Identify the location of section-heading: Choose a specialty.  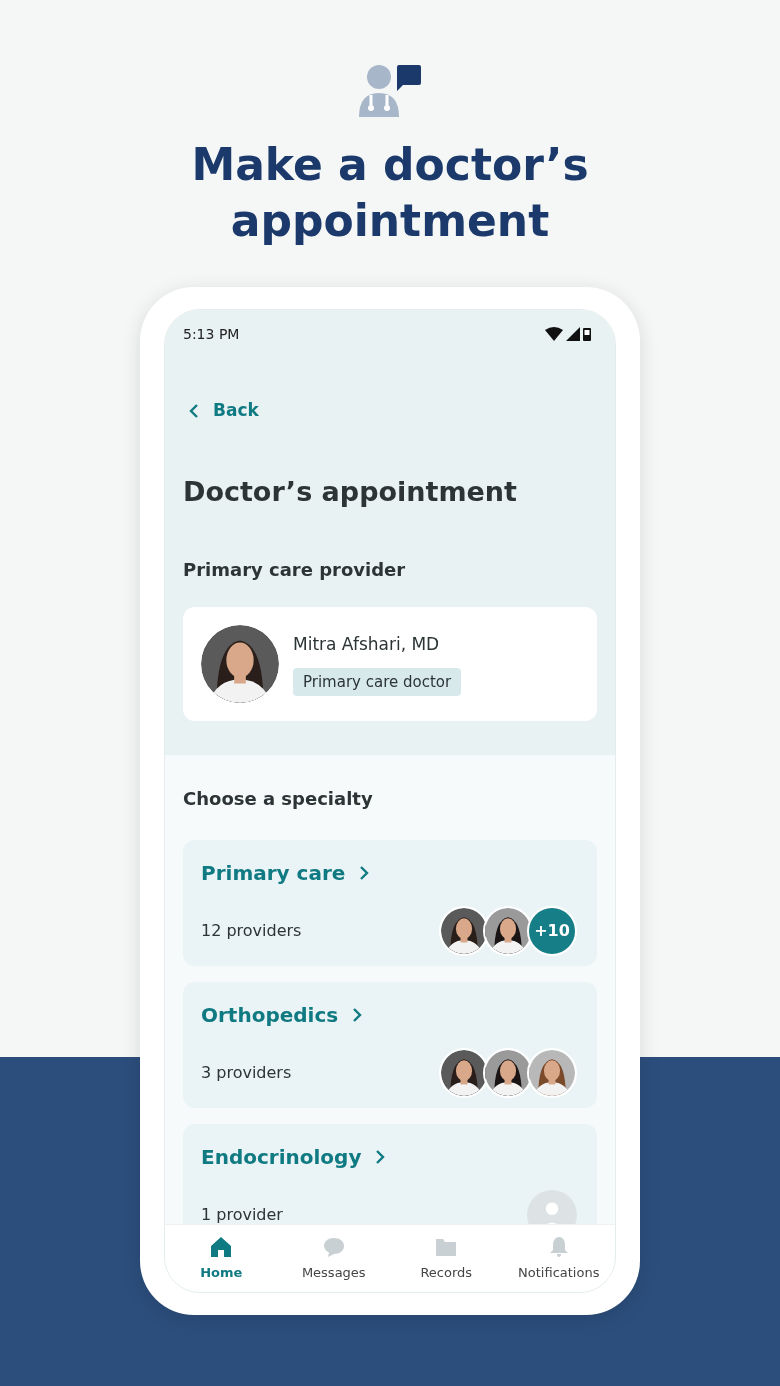
(278, 799).